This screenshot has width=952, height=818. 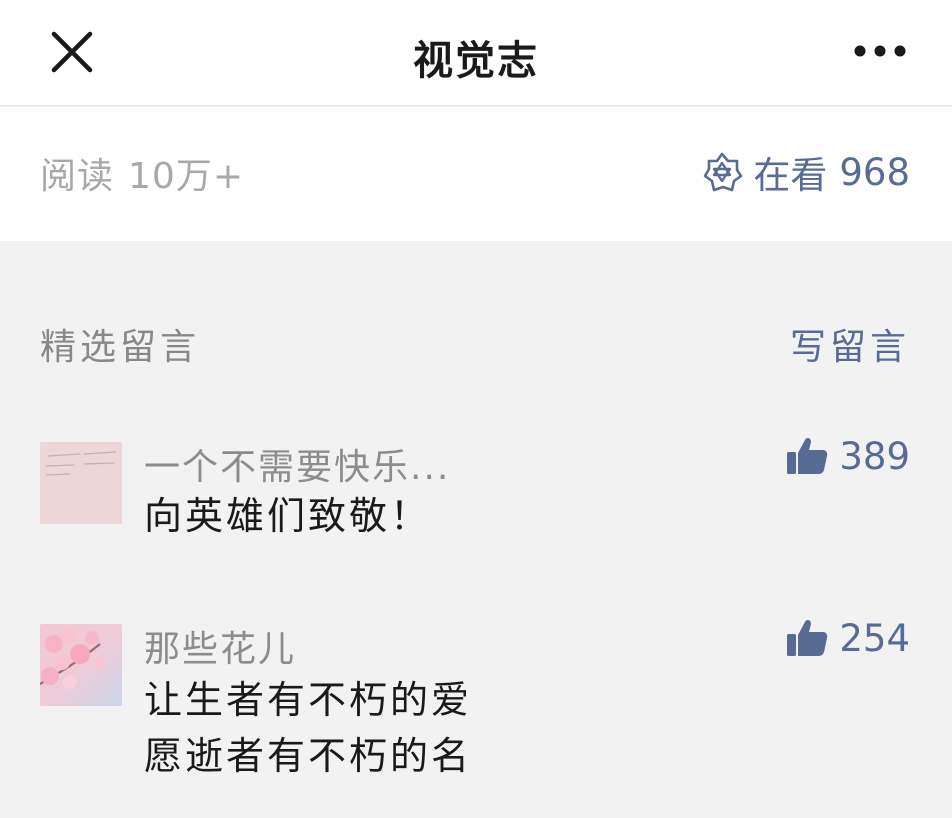 What do you see at coordinates (874, 172) in the screenshot?
I see `watch-value: 968` at bounding box center [874, 172].